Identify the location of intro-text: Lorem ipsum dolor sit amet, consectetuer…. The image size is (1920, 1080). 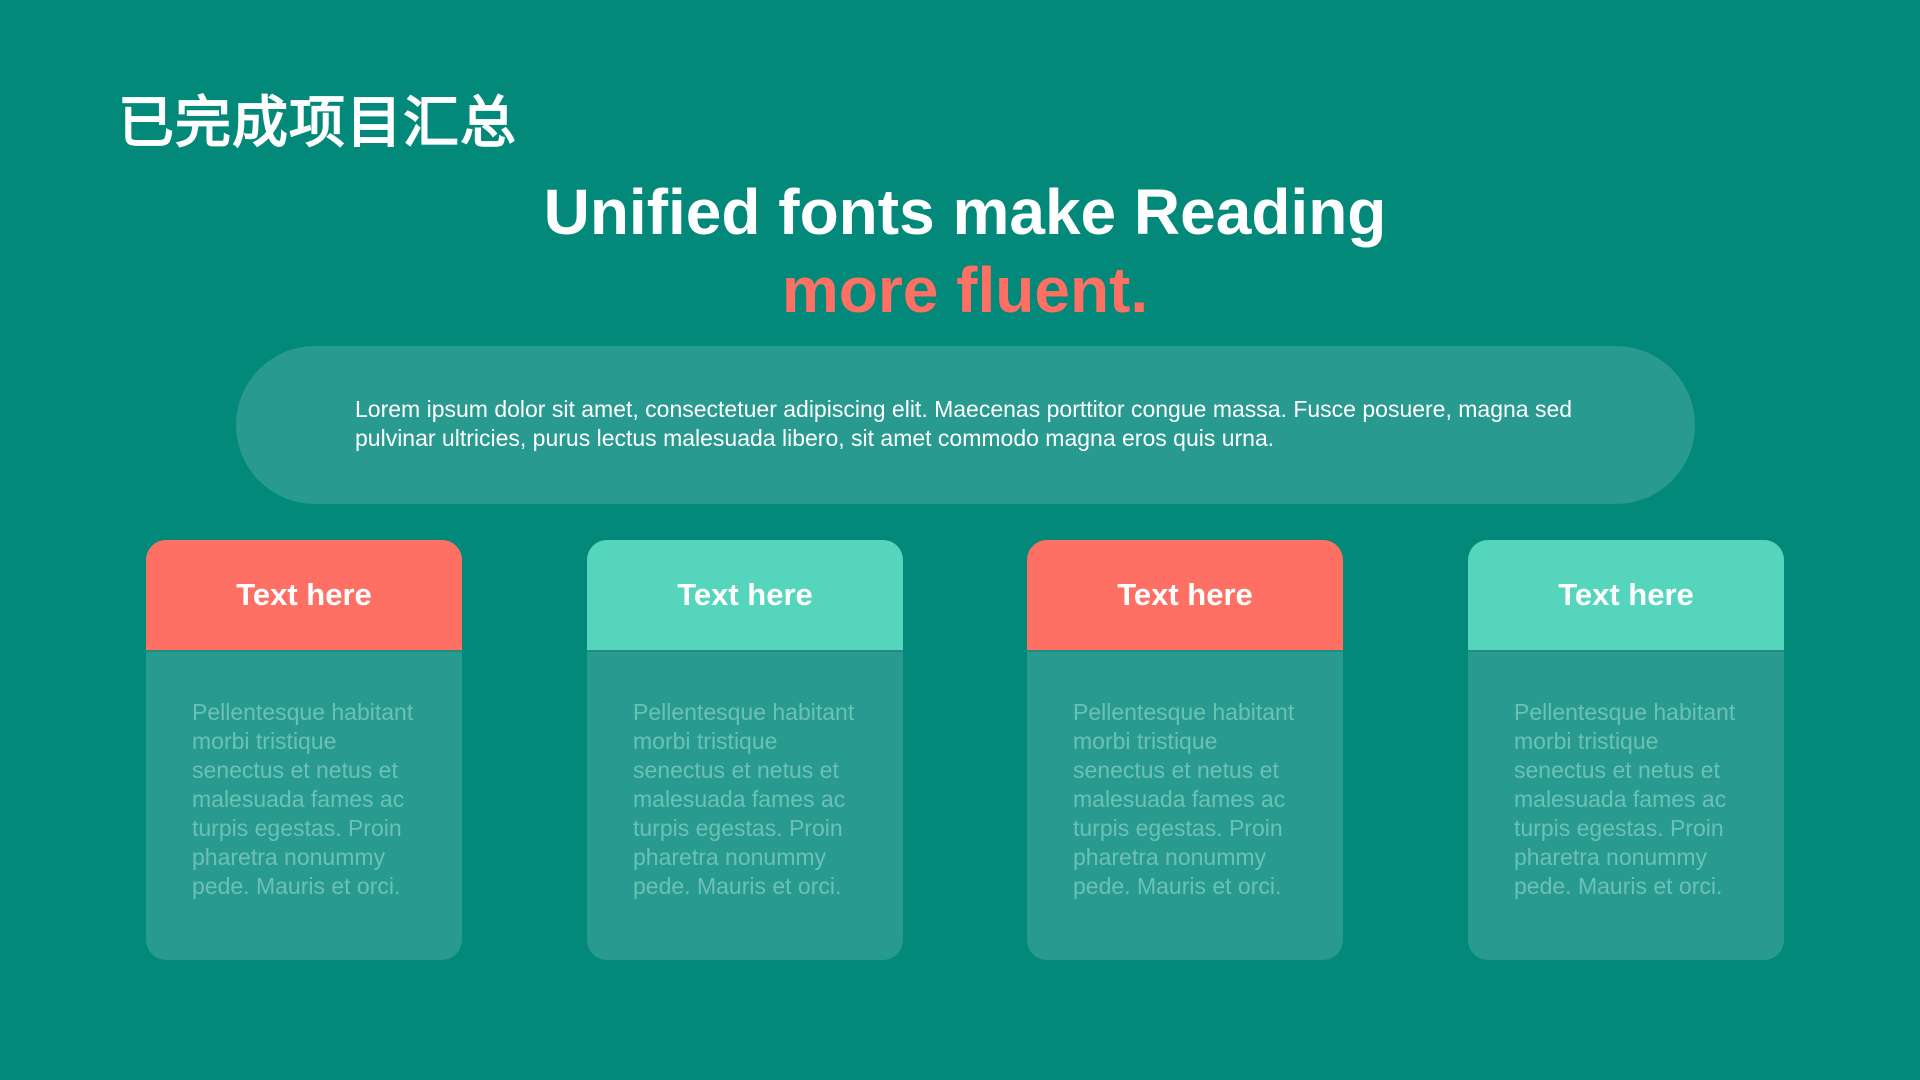
(964, 423).